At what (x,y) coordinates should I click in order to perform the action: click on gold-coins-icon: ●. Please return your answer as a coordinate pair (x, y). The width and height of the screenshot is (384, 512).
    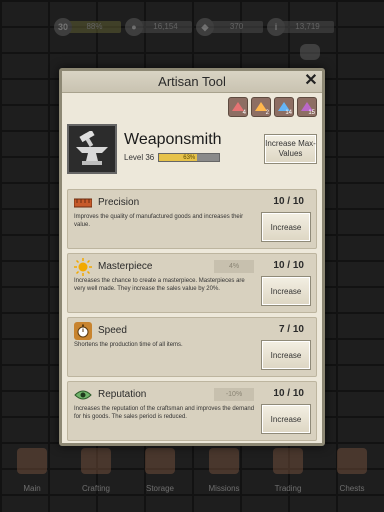
    Looking at the image, I should click on (134, 27).